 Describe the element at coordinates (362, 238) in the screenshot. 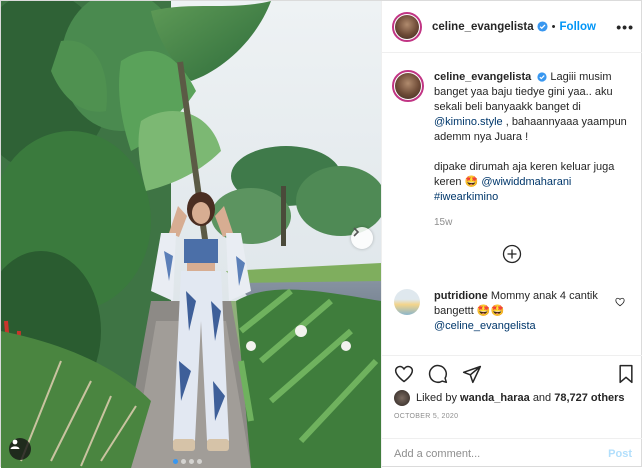

I see `carousel-next-button` at that location.